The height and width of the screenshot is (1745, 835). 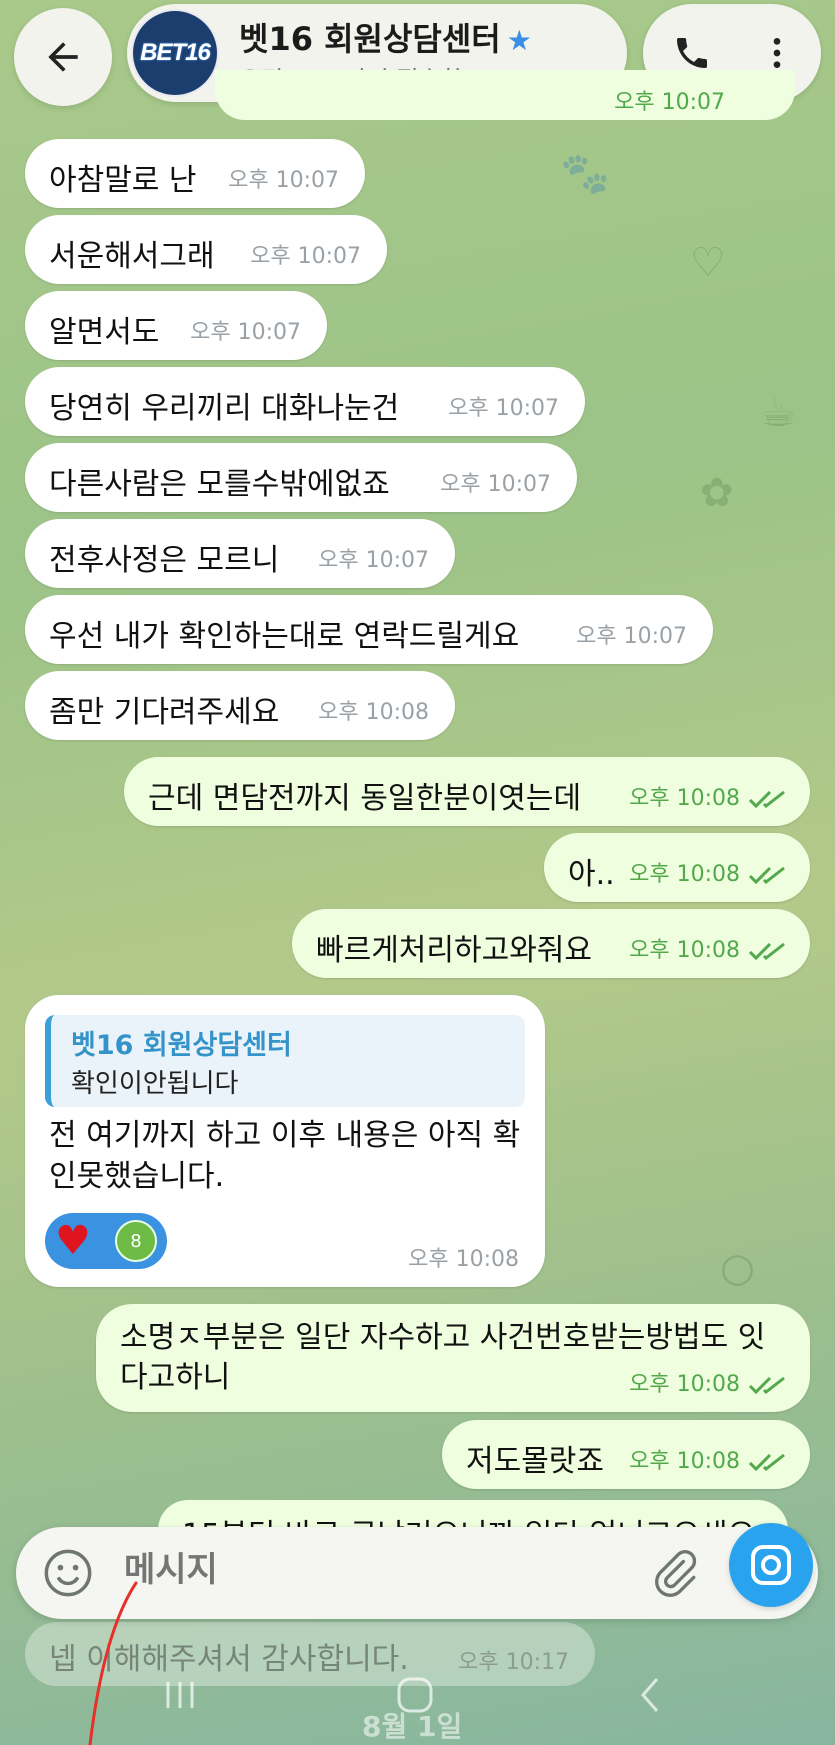 I want to click on message-text: 서운해서그래, so click(x=132, y=256).